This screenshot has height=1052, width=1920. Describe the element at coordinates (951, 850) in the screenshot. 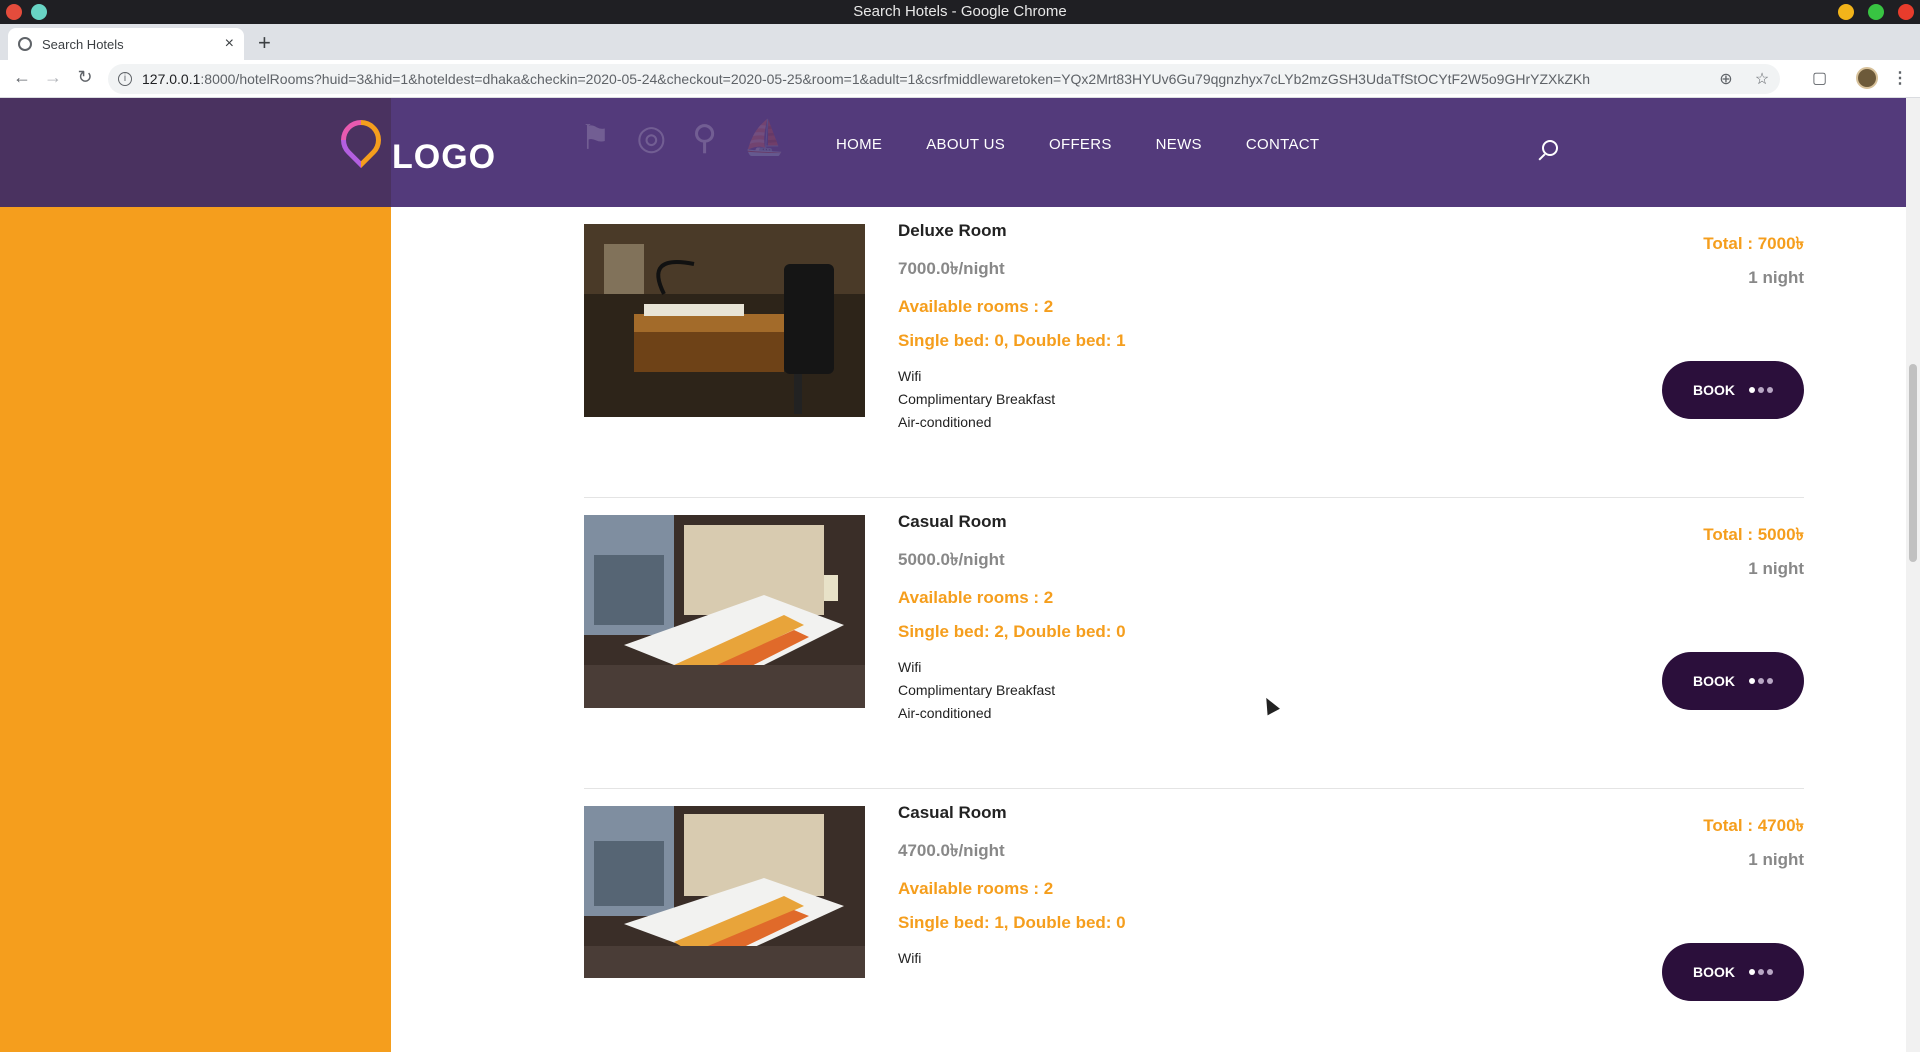

I see `room-price: 4700.0৳/night` at that location.